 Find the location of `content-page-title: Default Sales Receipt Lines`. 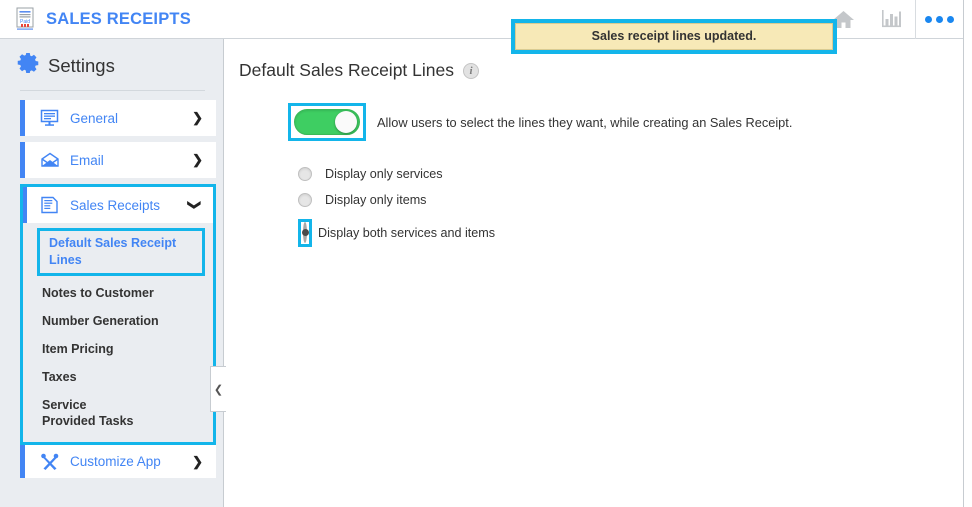

content-page-title: Default Sales Receipt Lines is located at coordinates (346, 70).